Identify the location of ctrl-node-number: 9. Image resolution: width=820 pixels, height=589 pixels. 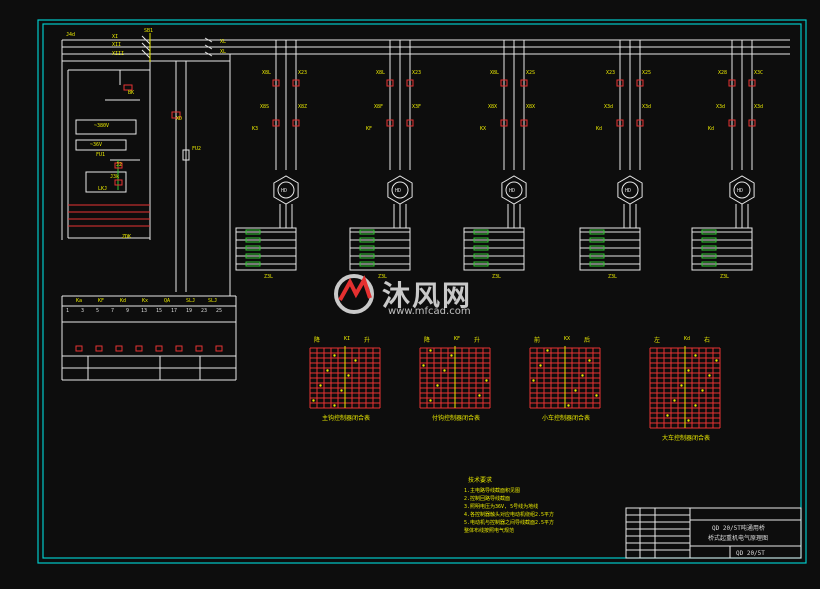
(127, 311).